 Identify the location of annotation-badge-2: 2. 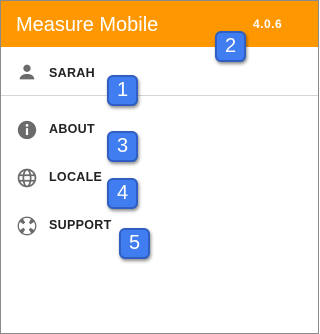
(230, 46).